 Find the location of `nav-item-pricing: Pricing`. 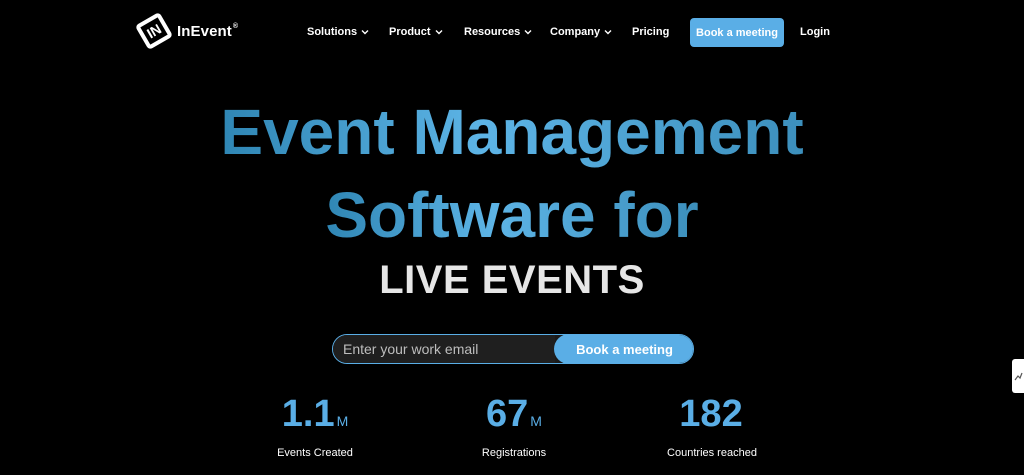

nav-item-pricing: Pricing is located at coordinates (650, 32).